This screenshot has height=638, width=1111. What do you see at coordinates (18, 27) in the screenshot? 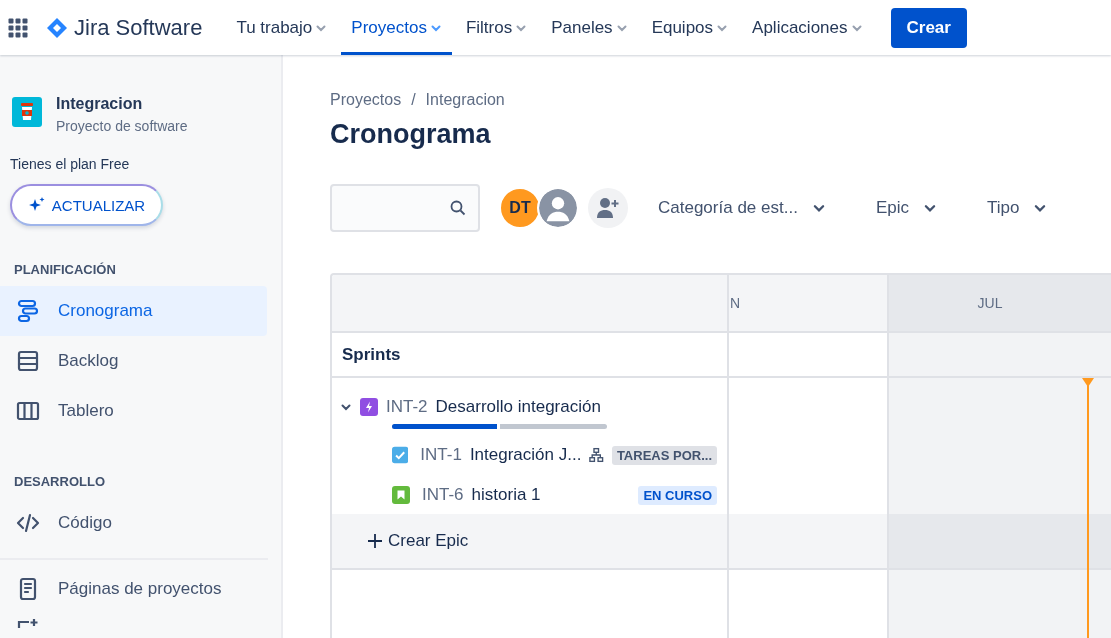
I see `app-grid-icon` at bounding box center [18, 27].